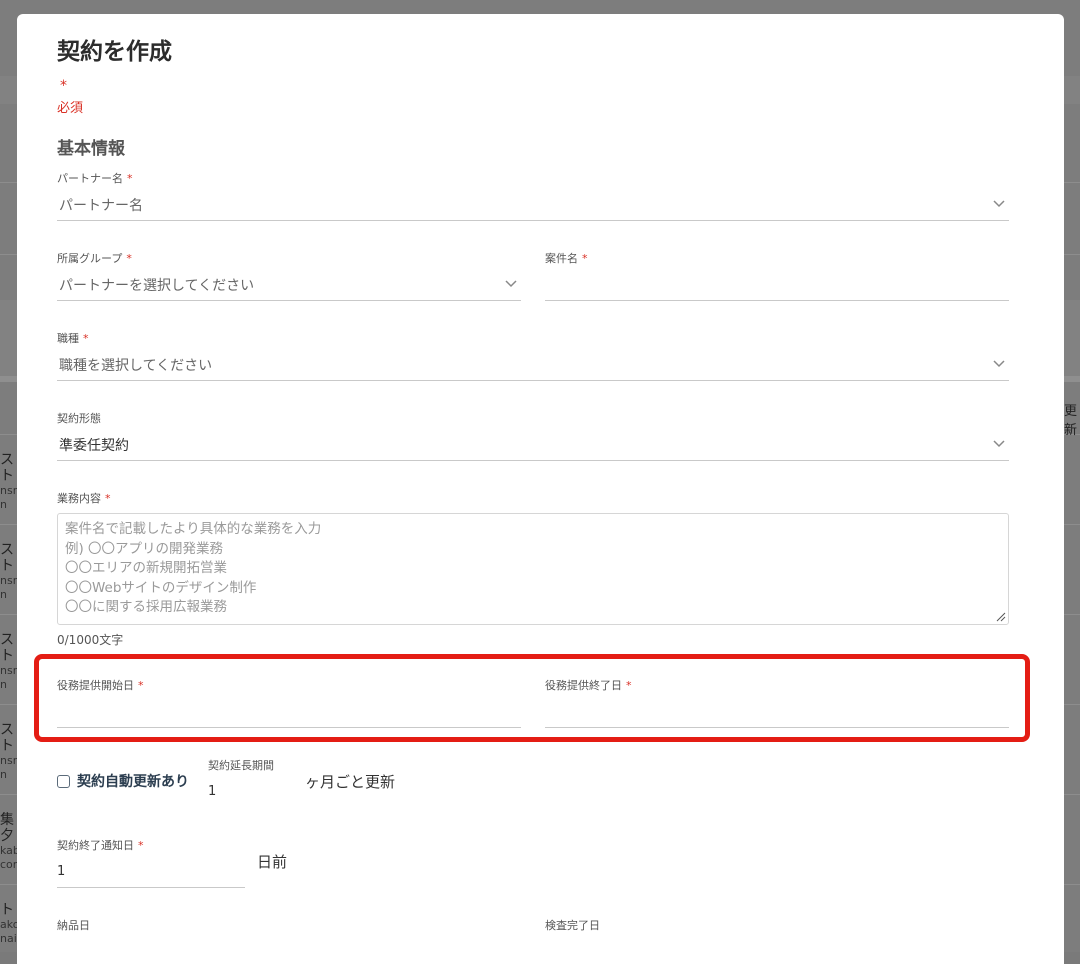  Describe the element at coordinates (1001, 617) in the screenshot. I see `resize-grip-icon` at that location.